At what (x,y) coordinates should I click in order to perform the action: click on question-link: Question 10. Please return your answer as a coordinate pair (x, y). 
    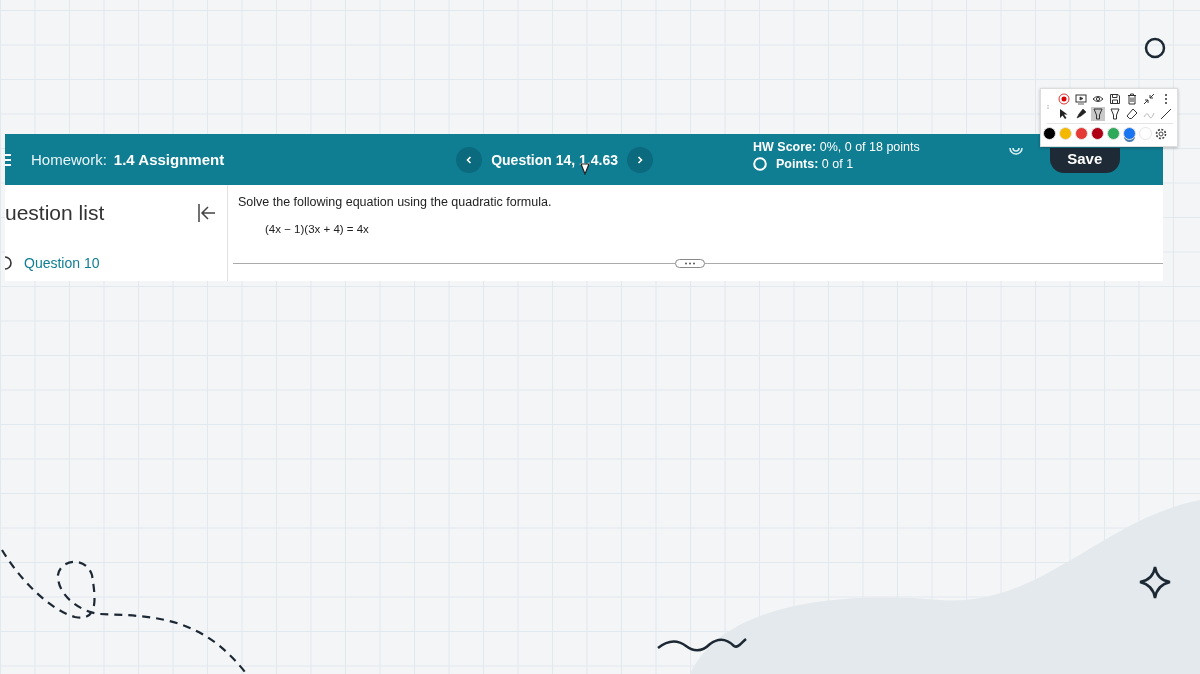
    Looking at the image, I should click on (62, 263).